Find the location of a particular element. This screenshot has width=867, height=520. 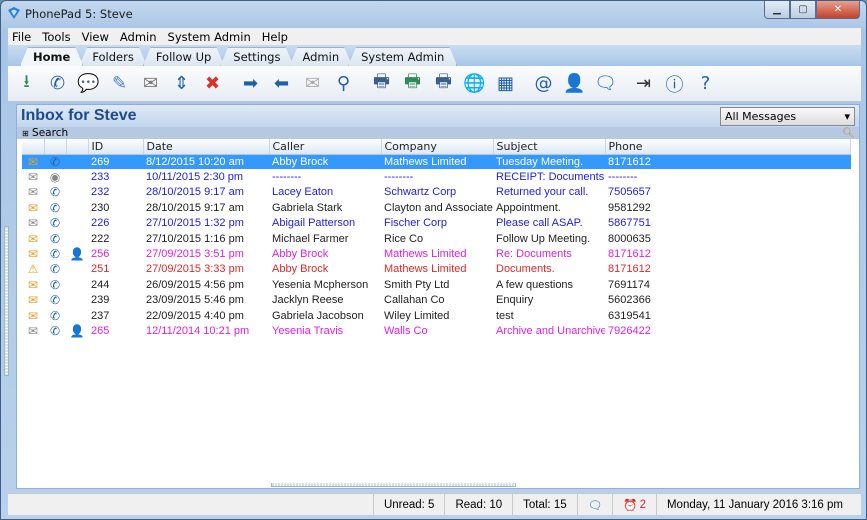

print-button: 🖶 is located at coordinates (381, 83).